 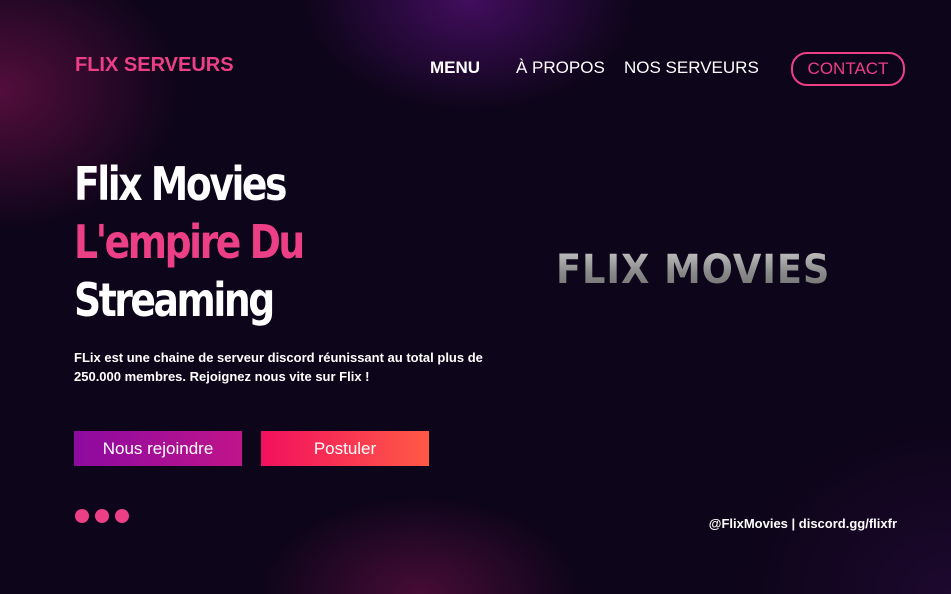 What do you see at coordinates (848, 69) in the screenshot?
I see `contact-button: CONTACT` at bounding box center [848, 69].